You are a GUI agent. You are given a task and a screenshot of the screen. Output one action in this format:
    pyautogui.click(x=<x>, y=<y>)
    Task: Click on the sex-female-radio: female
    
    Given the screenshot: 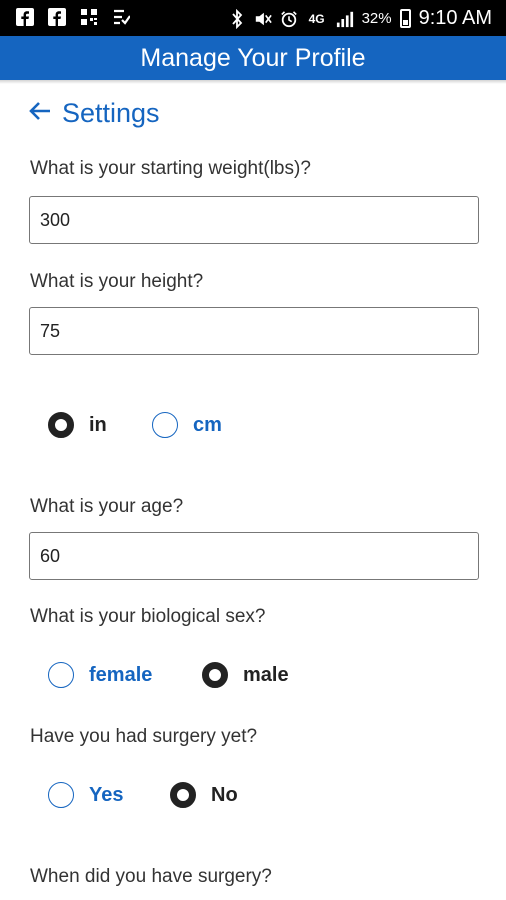 What is the action you would take?
    pyautogui.click(x=100, y=675)
    